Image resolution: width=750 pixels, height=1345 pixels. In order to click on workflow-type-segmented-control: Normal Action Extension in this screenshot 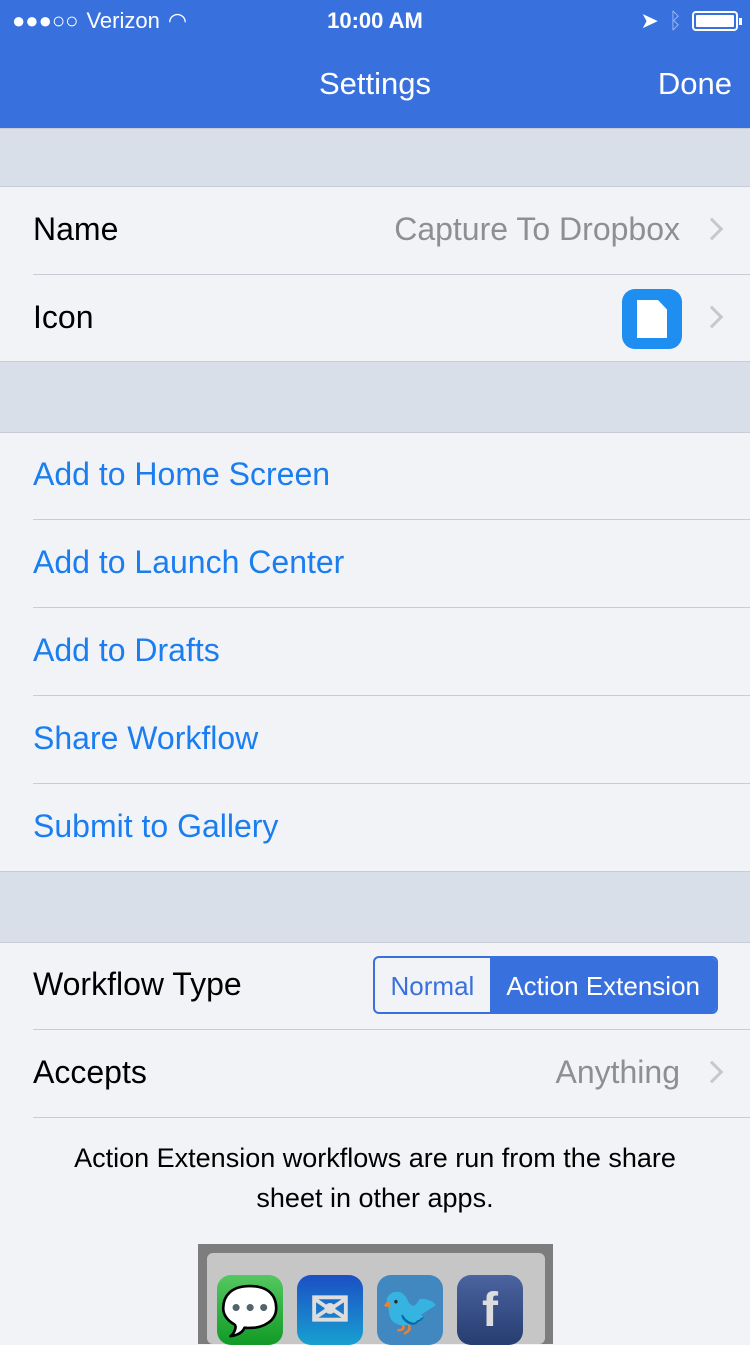, I will do `click(545, 985)`.